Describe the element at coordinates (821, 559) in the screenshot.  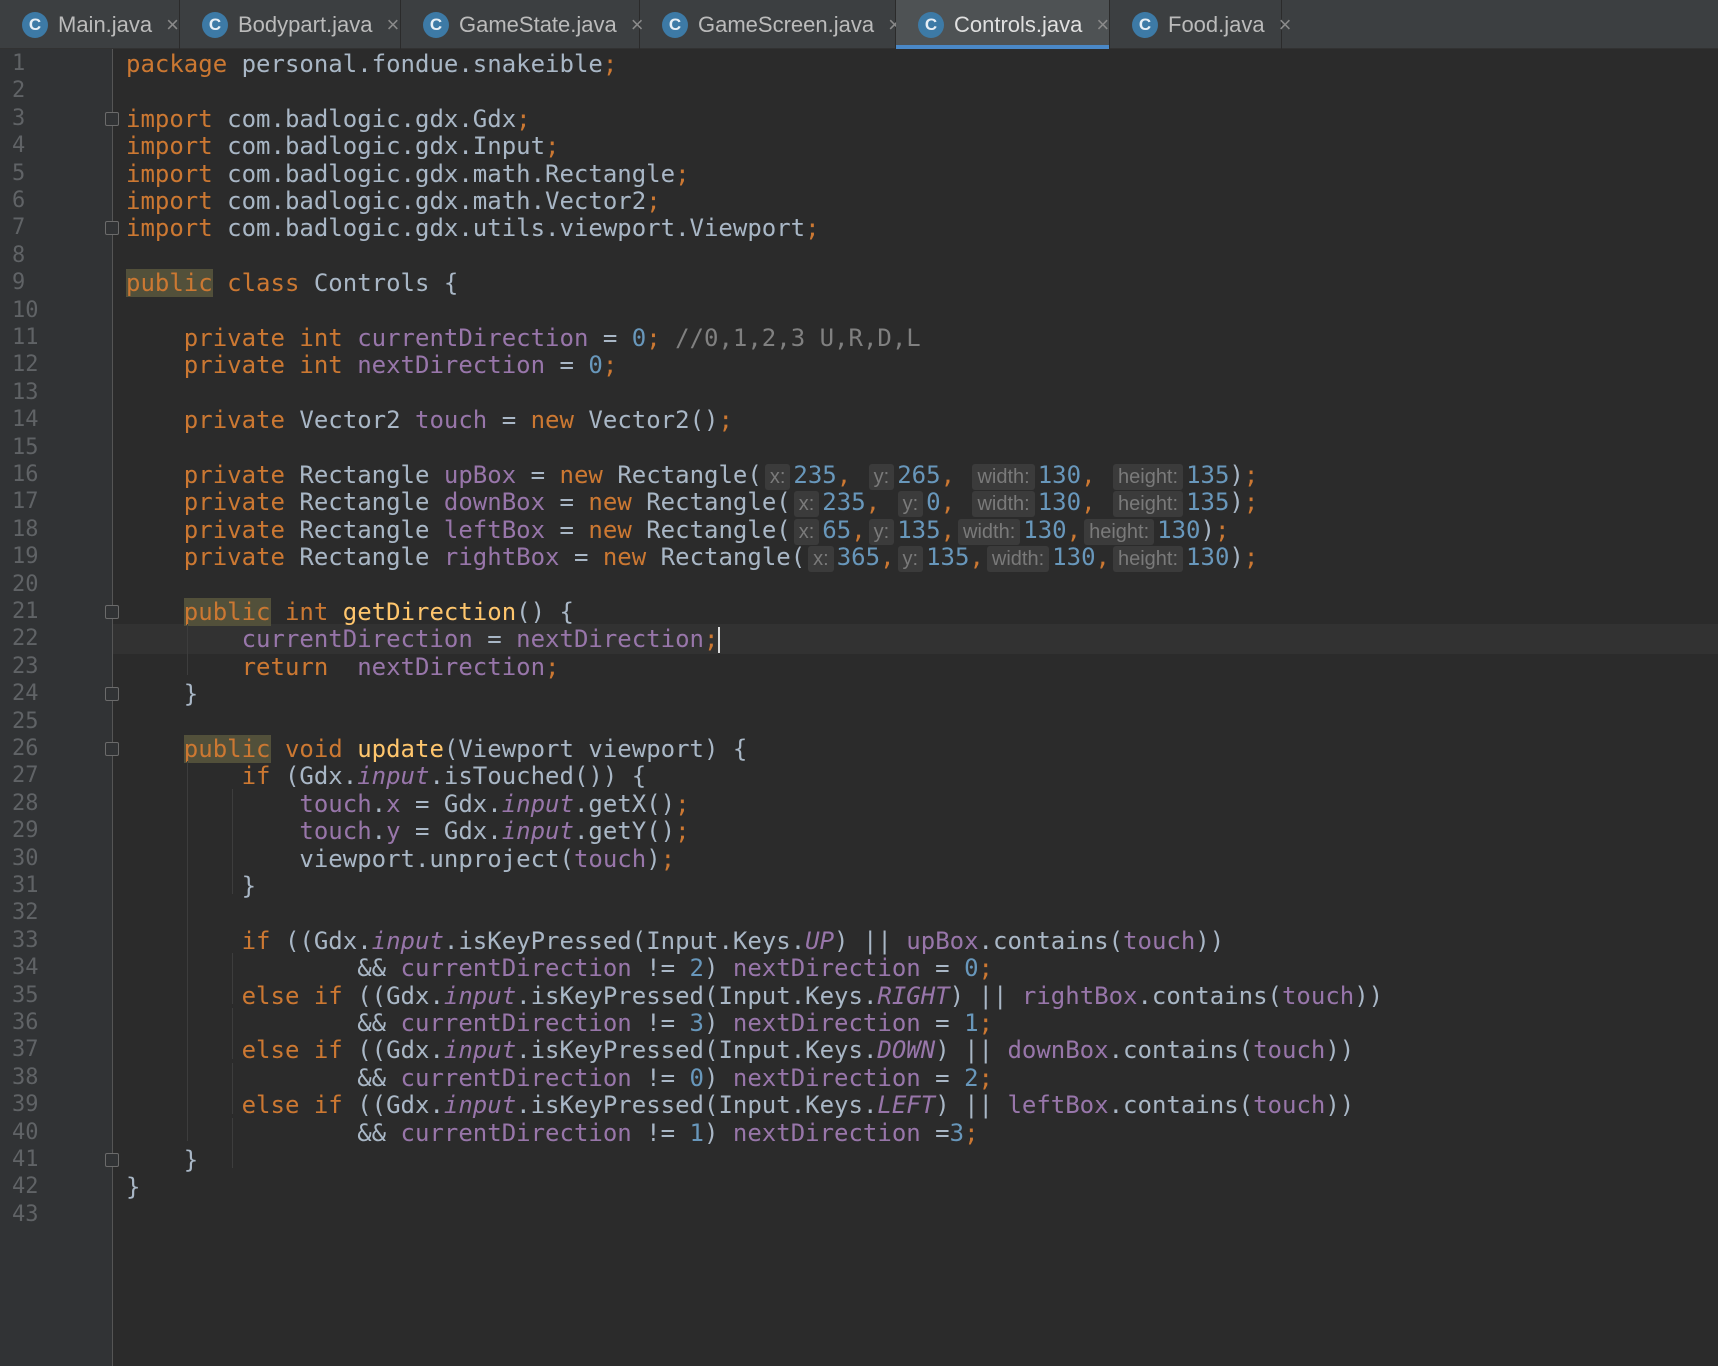
I see `parameter-hint: x:` at that location.